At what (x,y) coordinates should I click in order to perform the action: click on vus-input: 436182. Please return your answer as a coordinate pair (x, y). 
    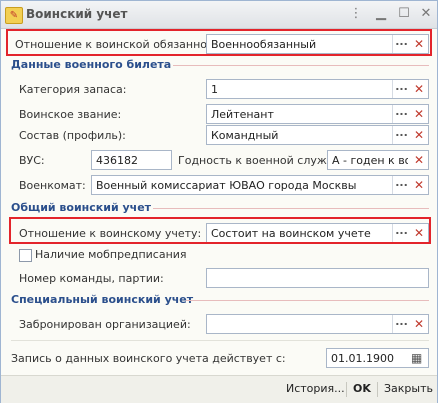
    Looking at the image, I should click on (131, 160).